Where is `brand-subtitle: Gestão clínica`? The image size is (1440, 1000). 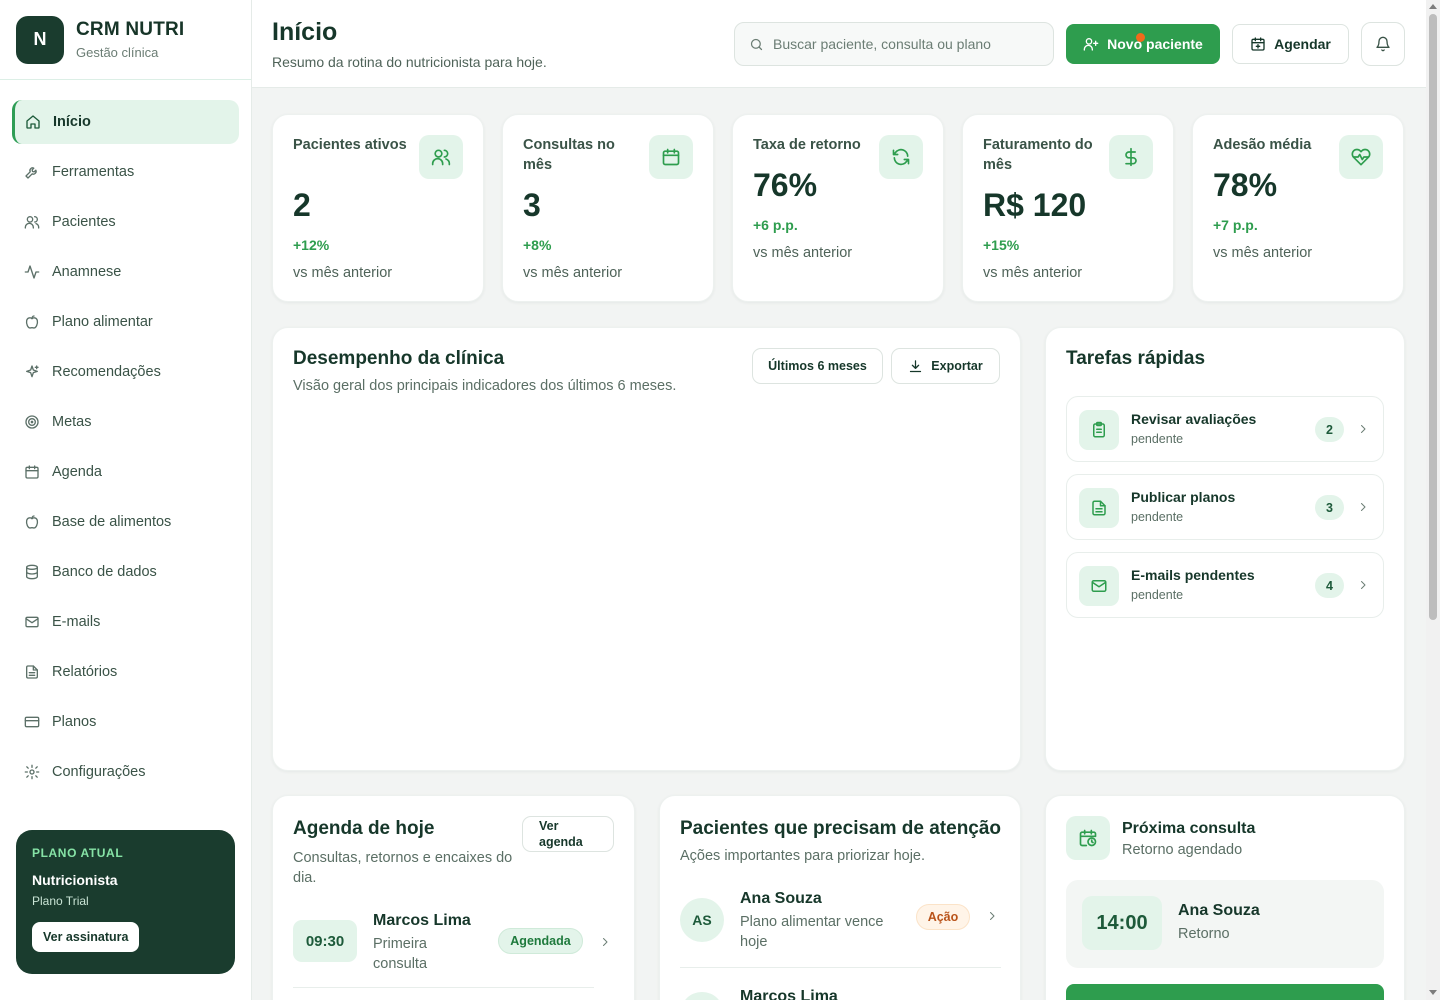 brand-subtitle: Gestão clínica is located at coordinates (117, 52).